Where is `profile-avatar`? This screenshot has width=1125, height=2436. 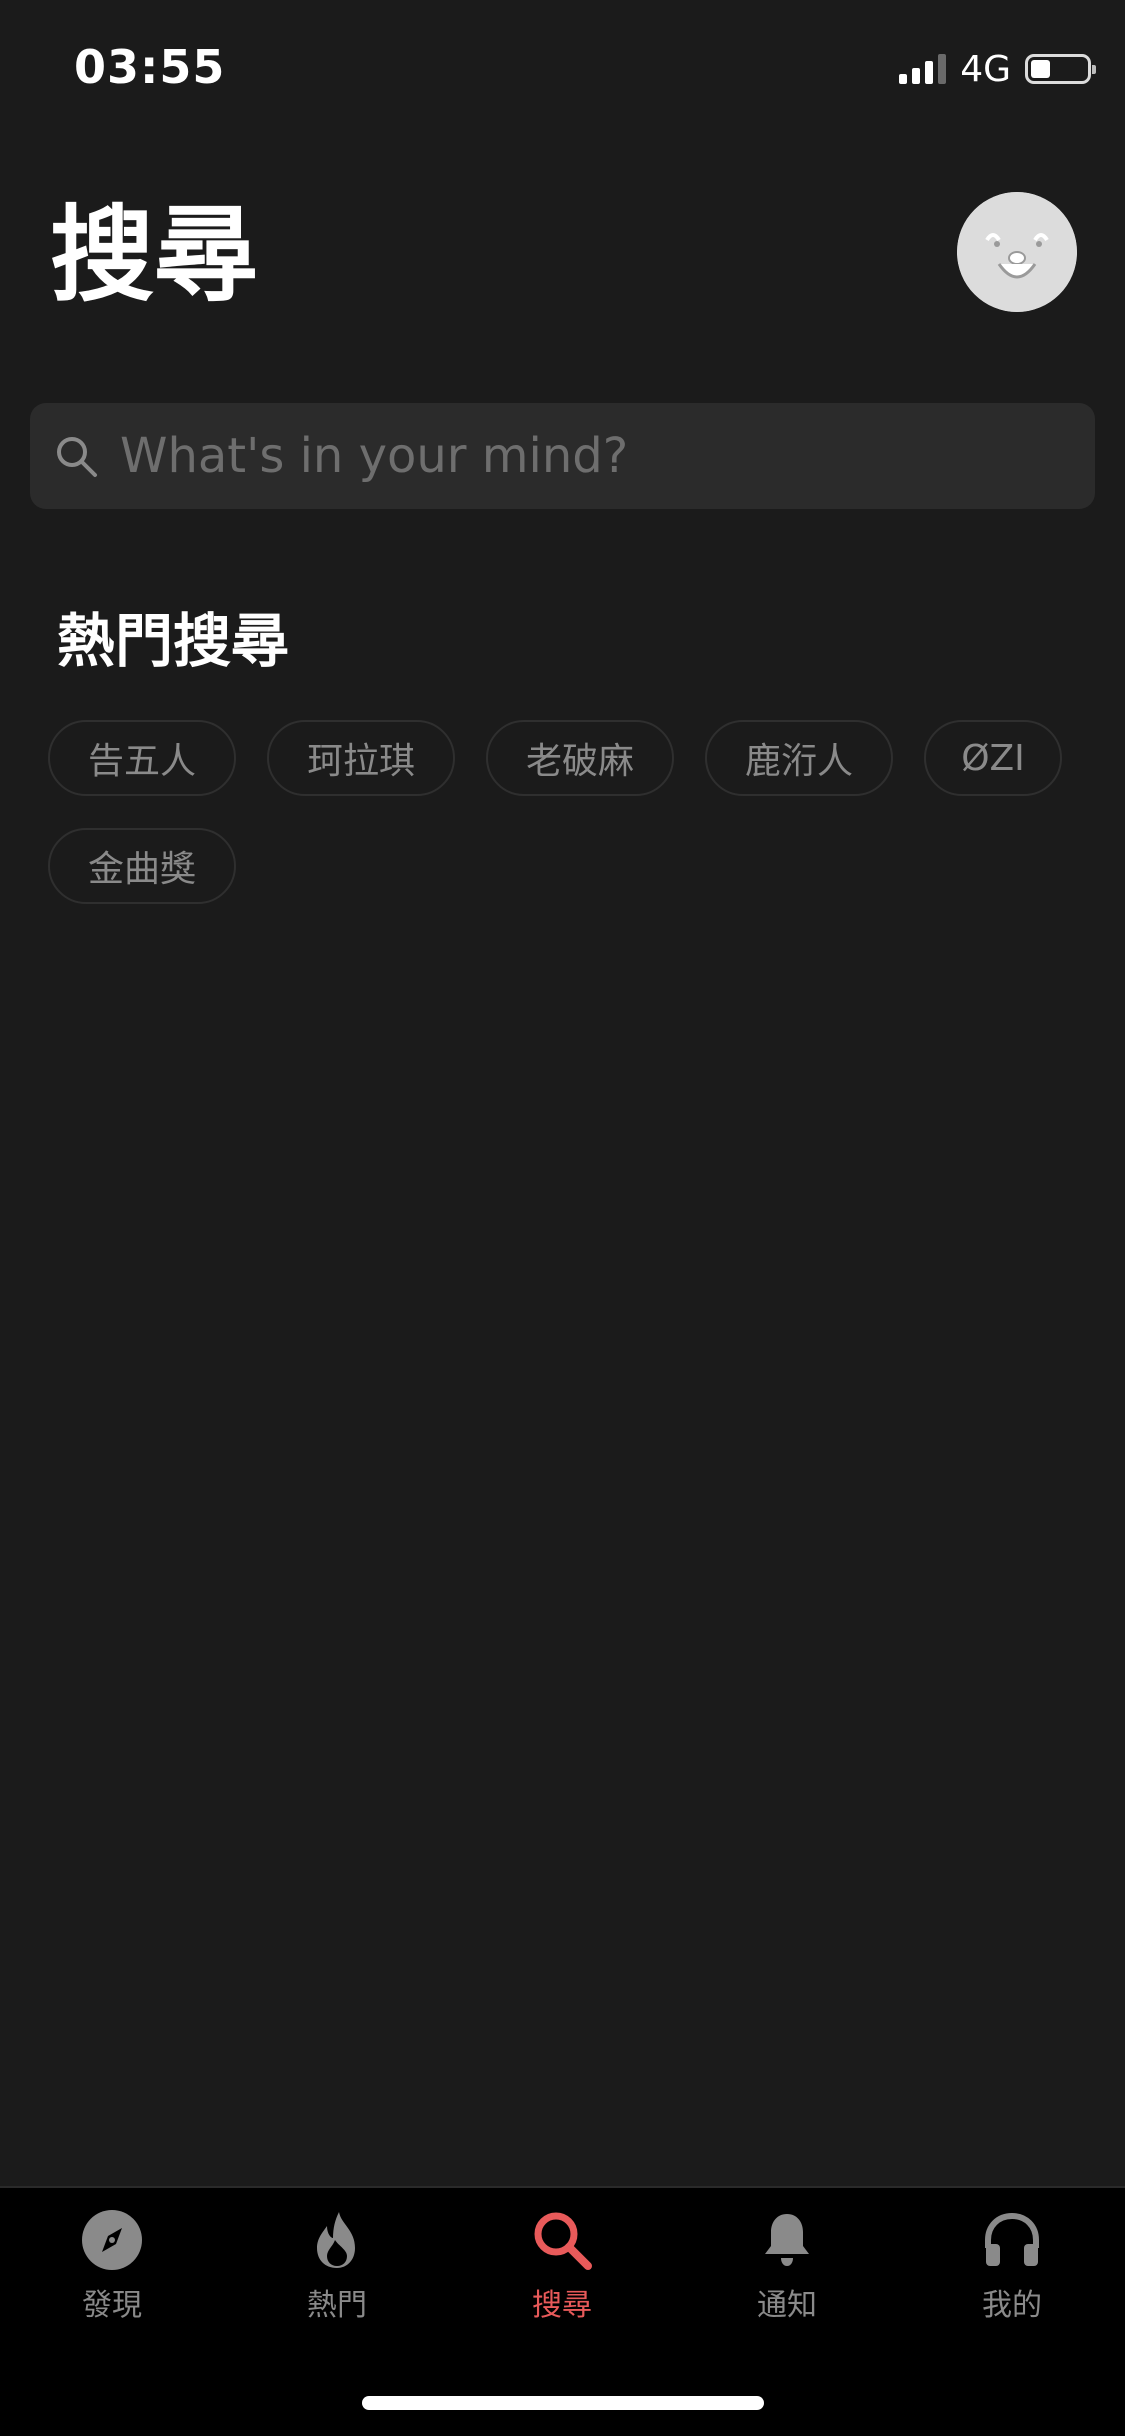
profile-avatar is located at coordinates (1017, 252).